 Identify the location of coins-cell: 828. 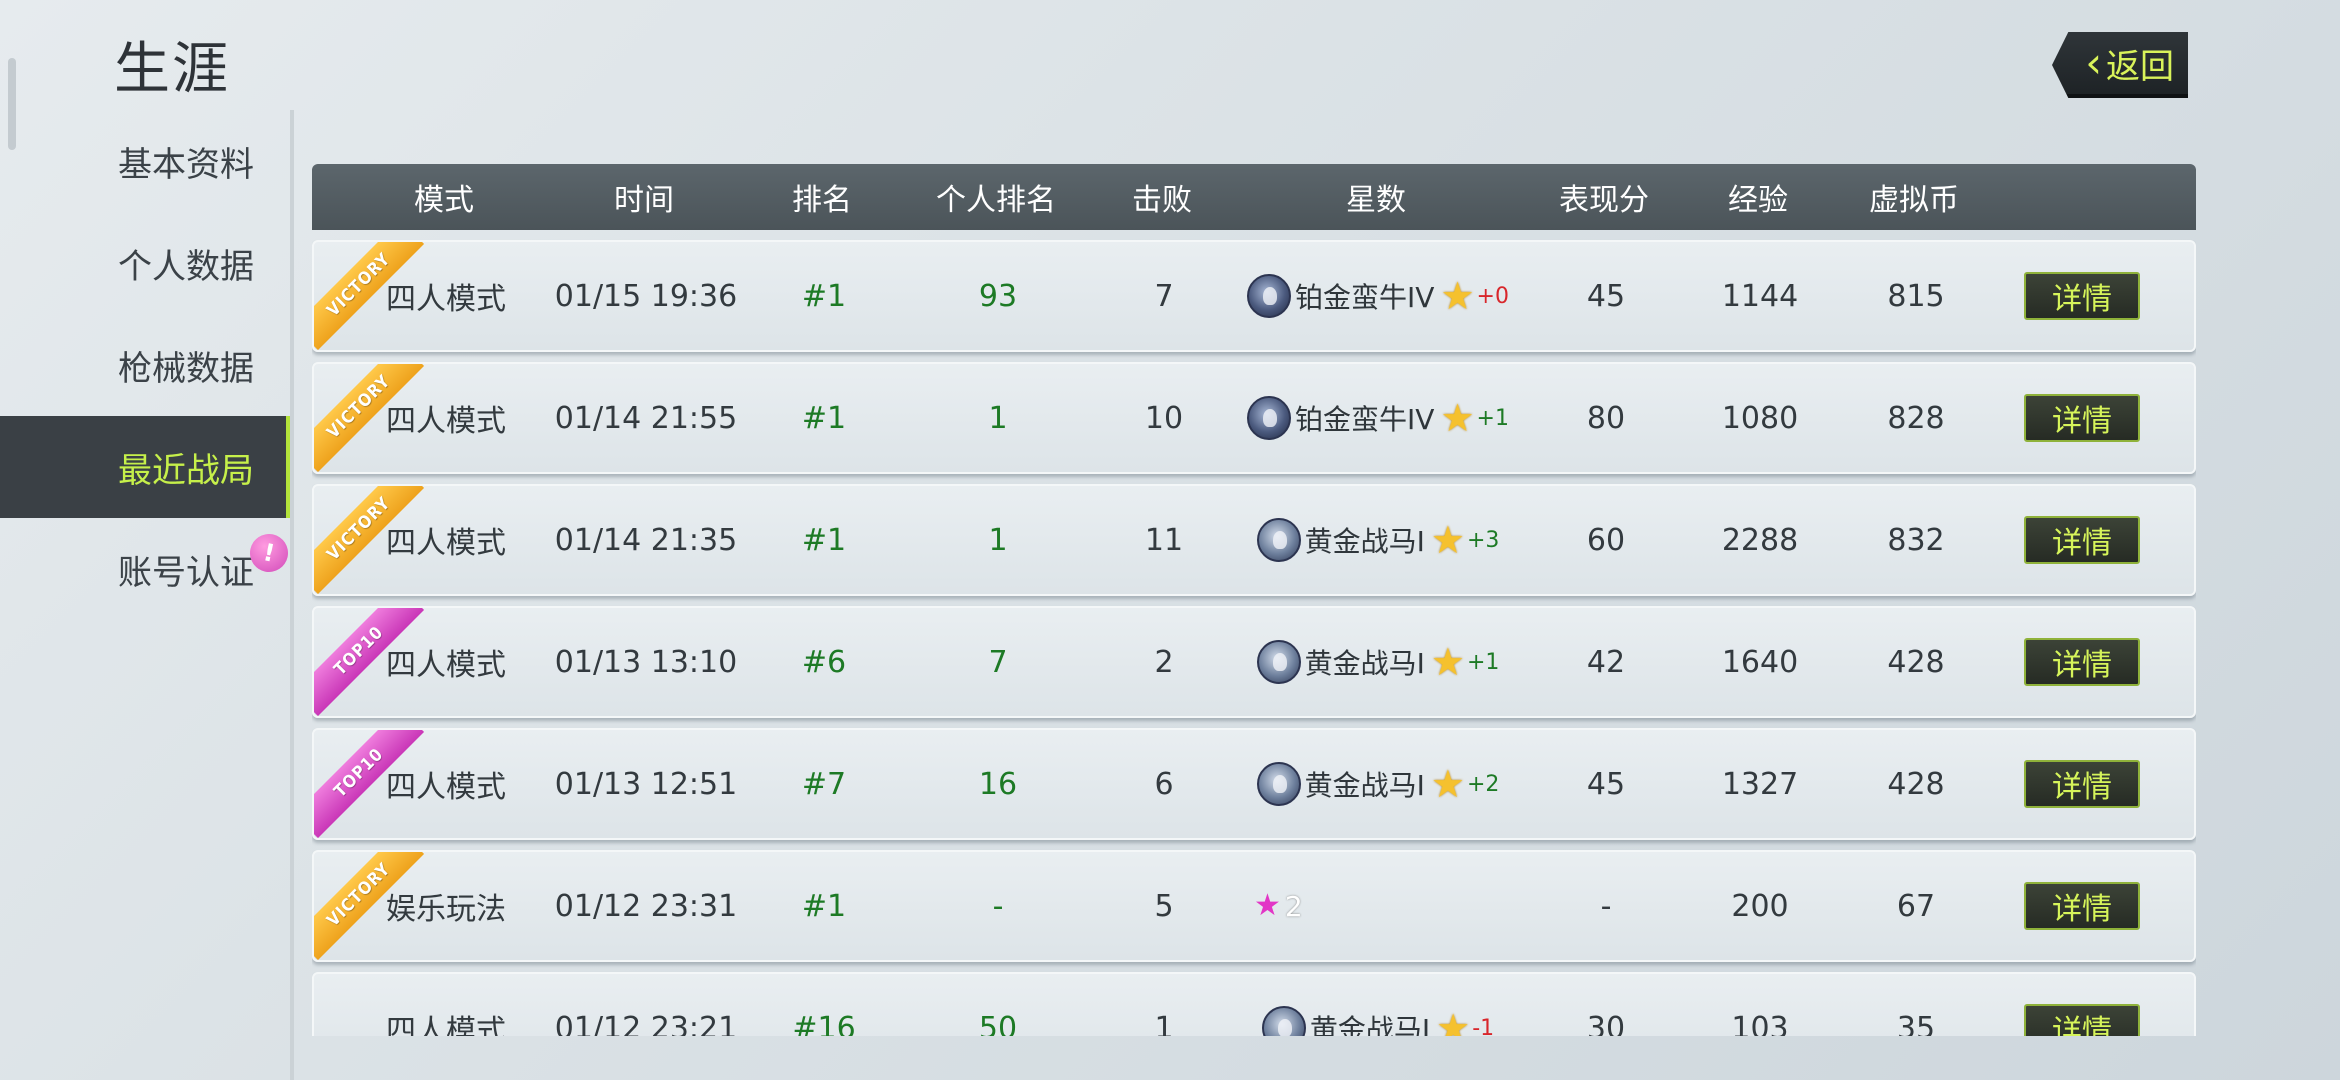
(1916, 418).